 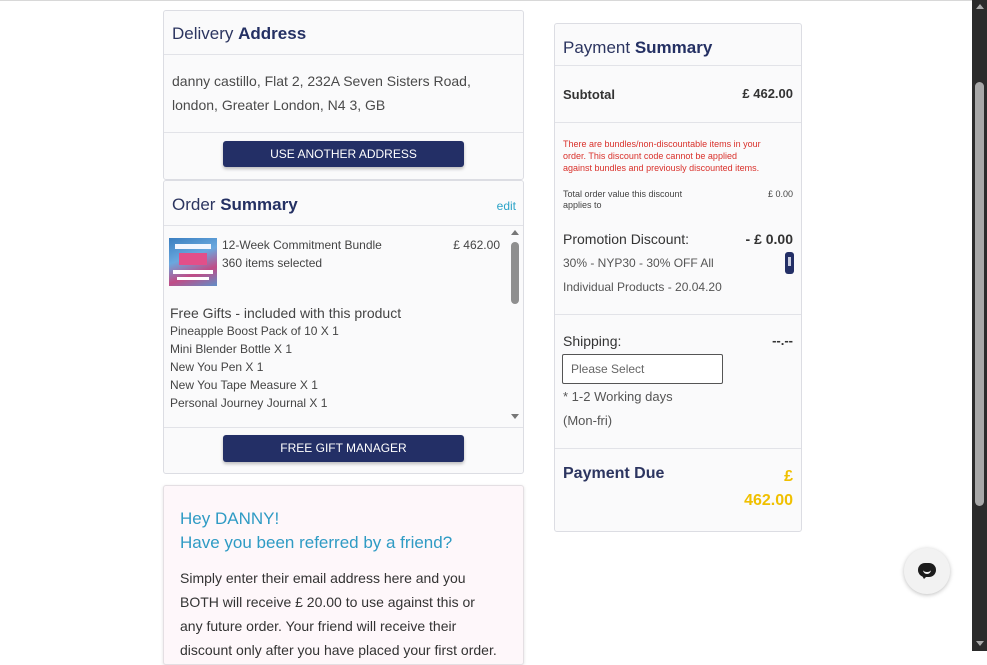 I want to click on product-price: £ 462.00, so click(x=476, y=245).